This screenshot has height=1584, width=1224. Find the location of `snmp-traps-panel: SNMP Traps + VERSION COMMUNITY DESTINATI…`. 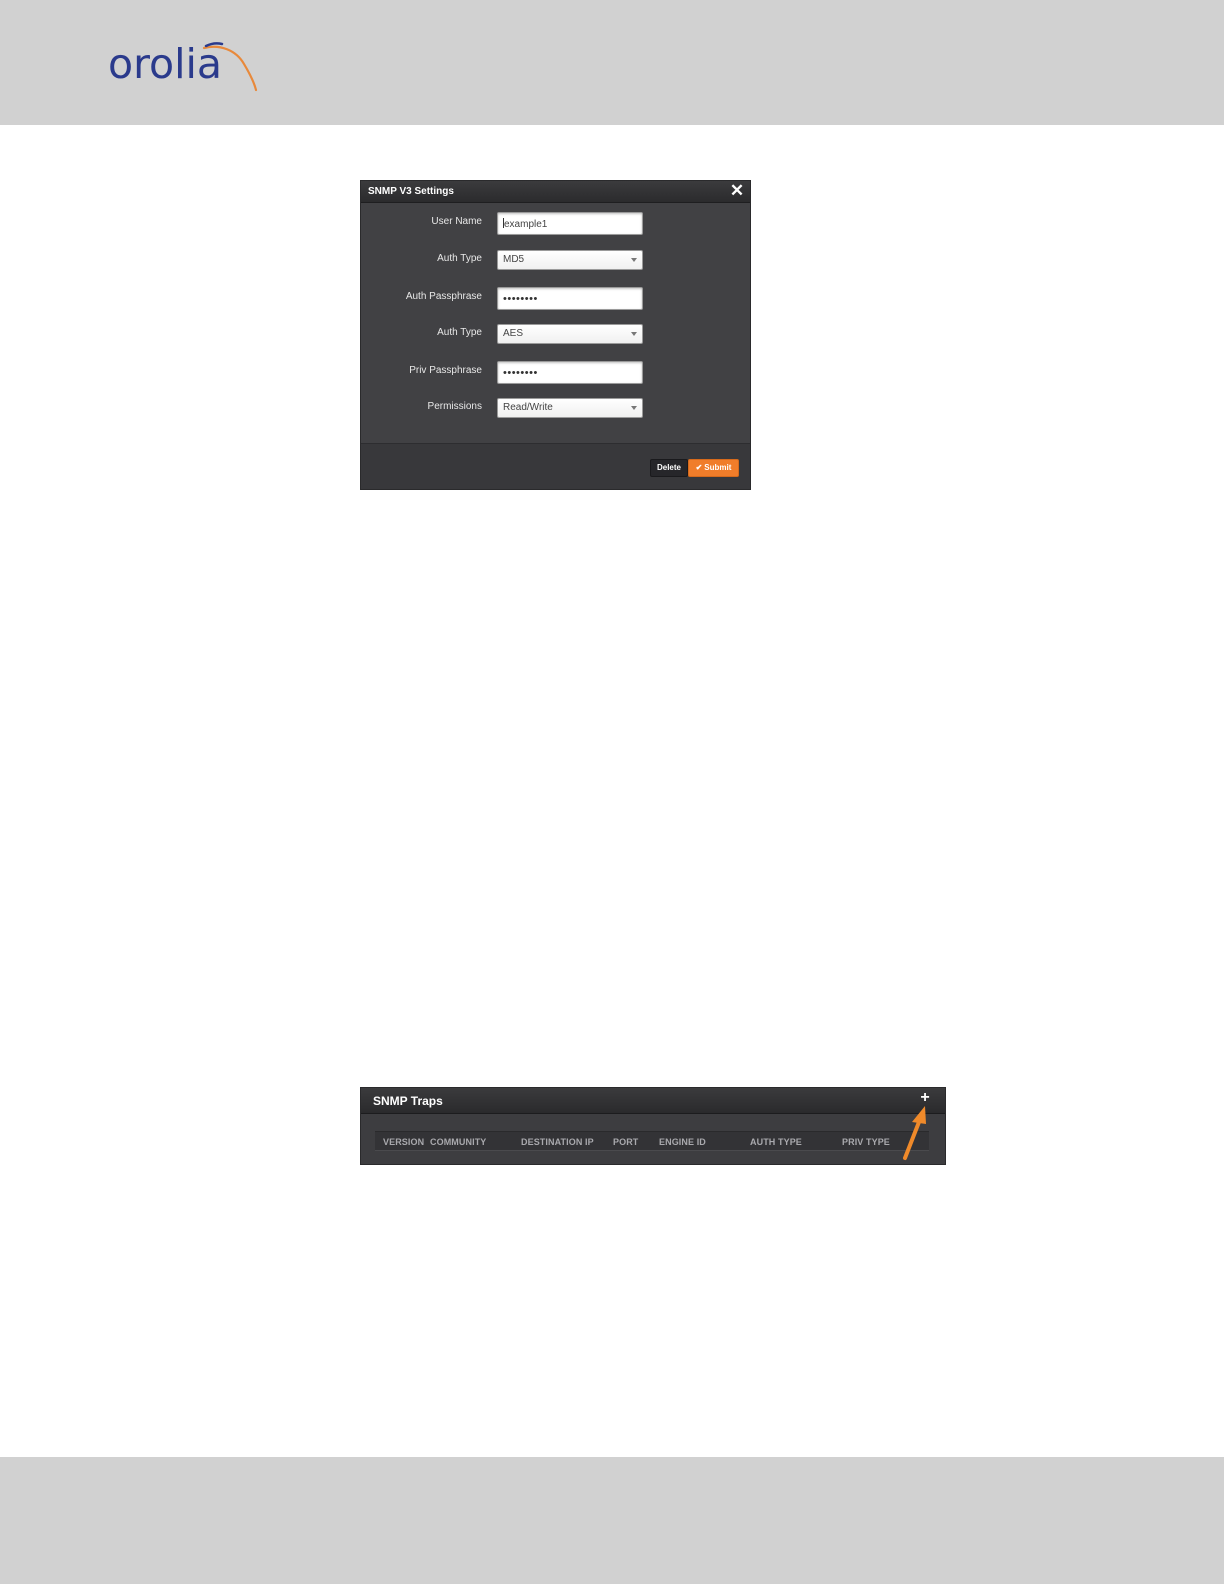

snmp-traps-panel: SNMP Traps + VERSION COMMUNITY DESTINATI… is located at coordinates (653, 1126).